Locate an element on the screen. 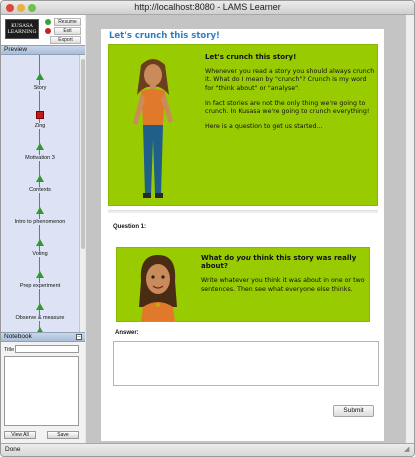 The image size is (415, 457). character-portrait is located at coordinates (158, 288).